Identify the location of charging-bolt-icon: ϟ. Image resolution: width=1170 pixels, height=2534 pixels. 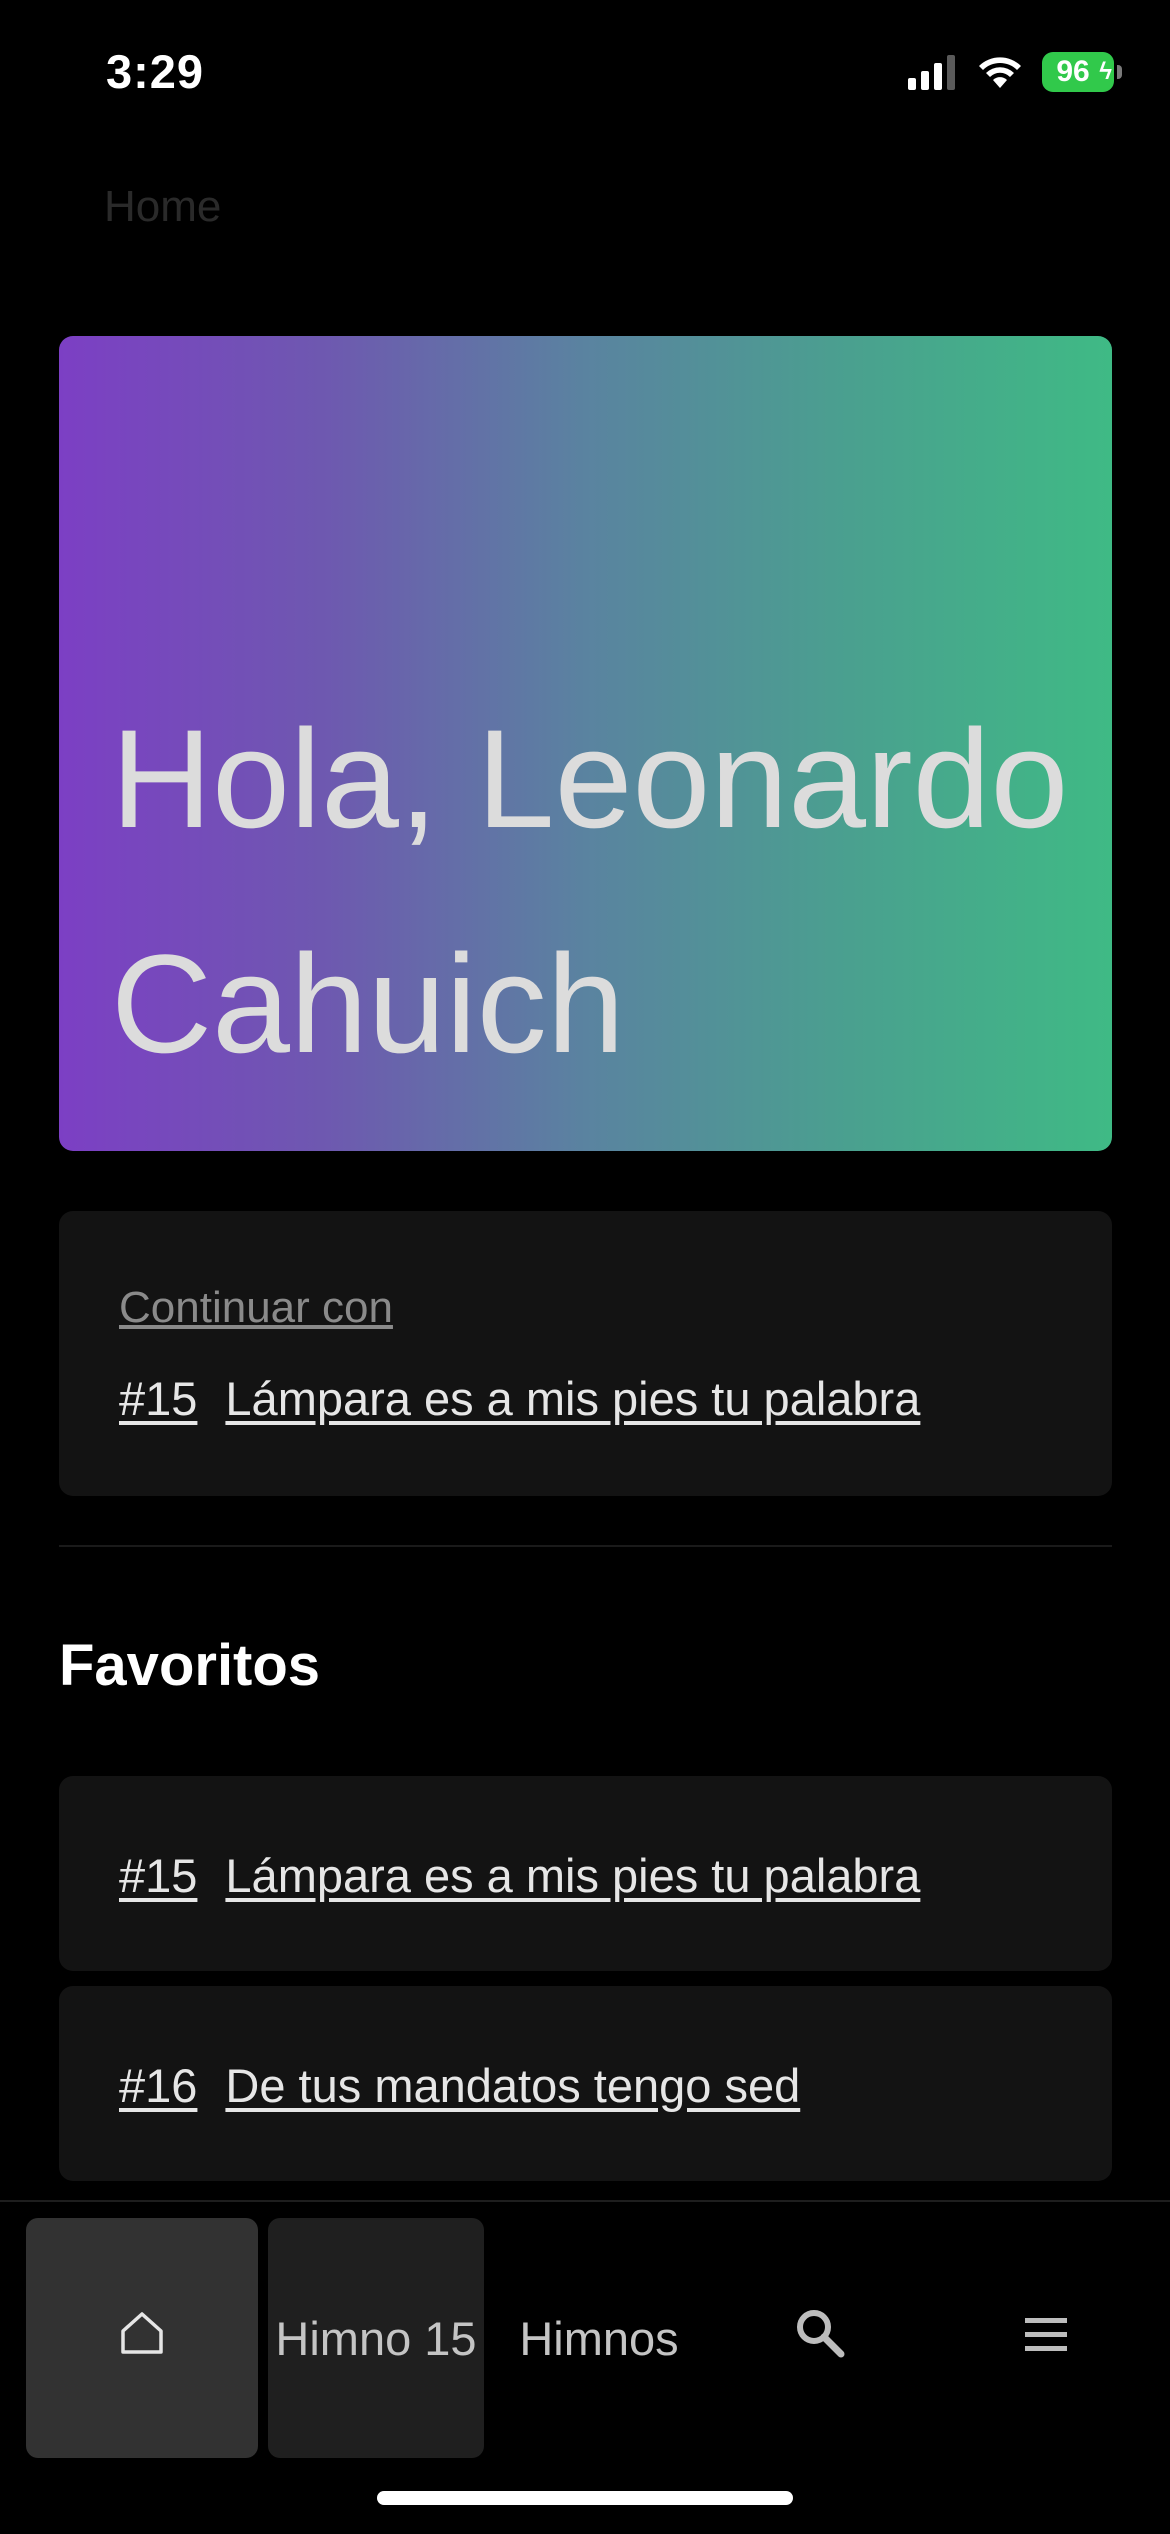
(1105, 71).